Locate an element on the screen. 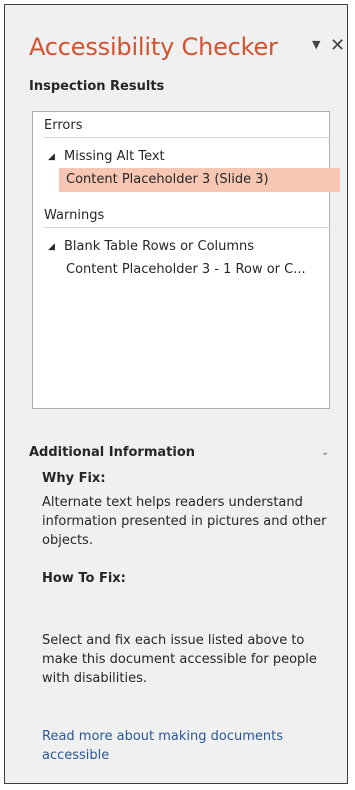 The height and width of the screenshot is (790, 355). tree-node-blank-table-rows: ◢ Blank Table Rows or Columns is located at coordinates (151, 247).